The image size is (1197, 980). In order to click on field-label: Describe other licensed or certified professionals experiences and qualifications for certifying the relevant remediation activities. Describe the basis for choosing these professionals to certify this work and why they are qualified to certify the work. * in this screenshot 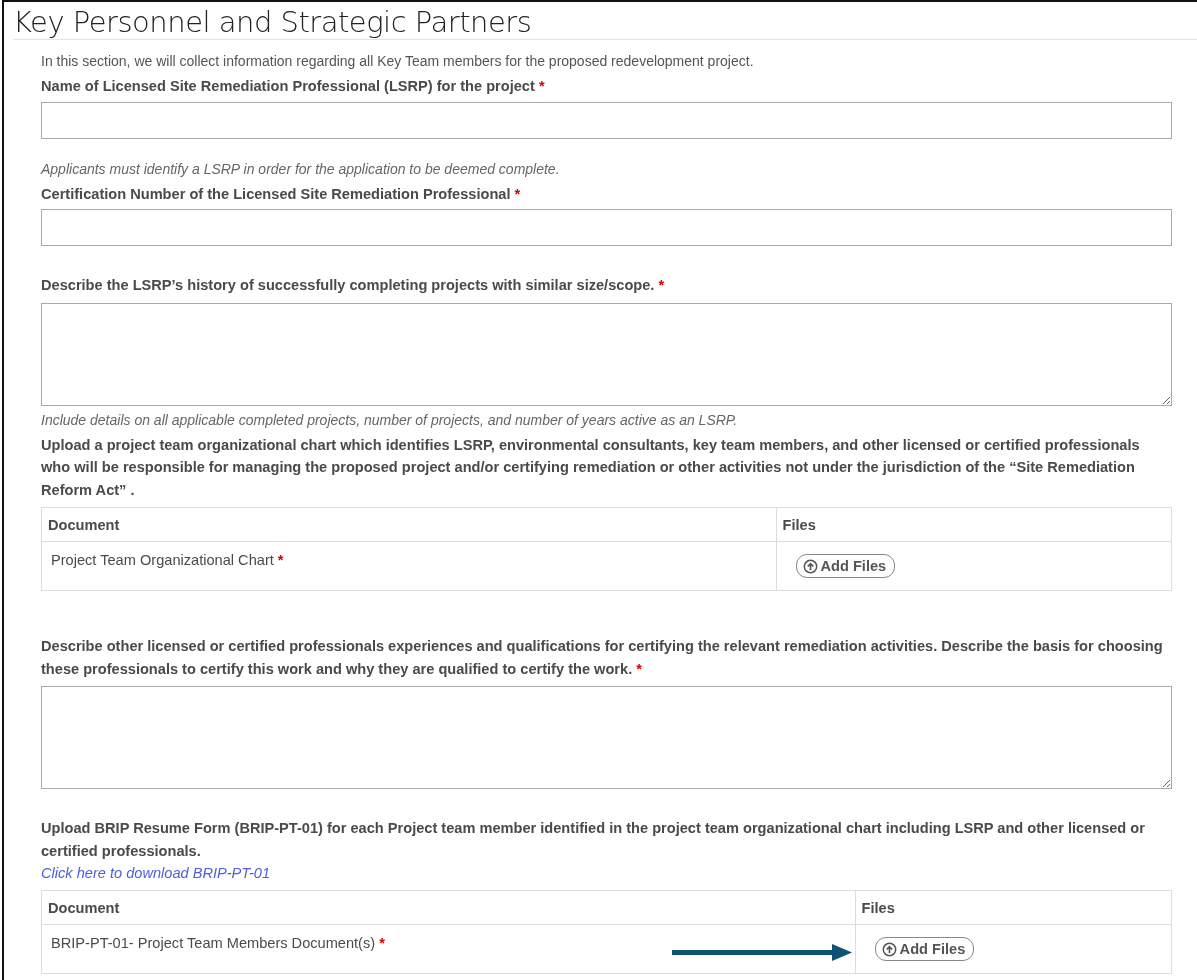, I will do `click(602, 658)`.